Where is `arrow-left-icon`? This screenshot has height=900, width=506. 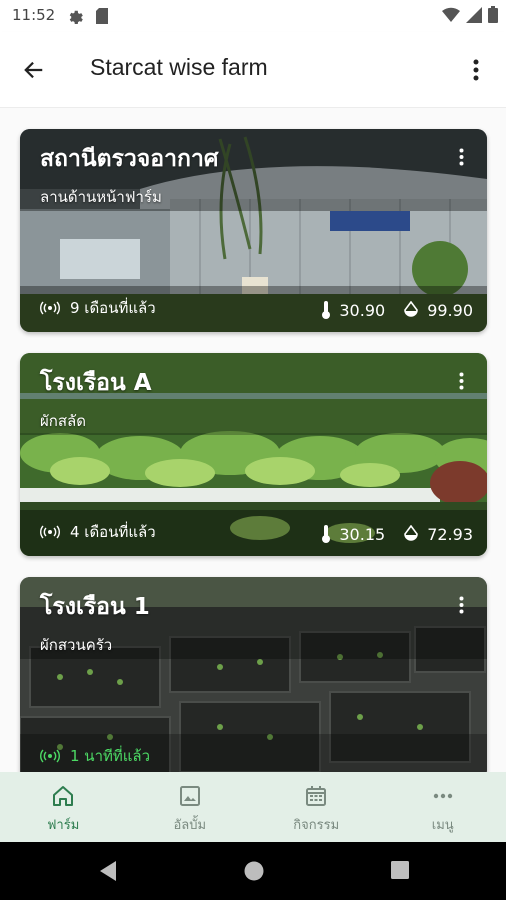
arrow-left-icon is located at coordinates (33, 70).